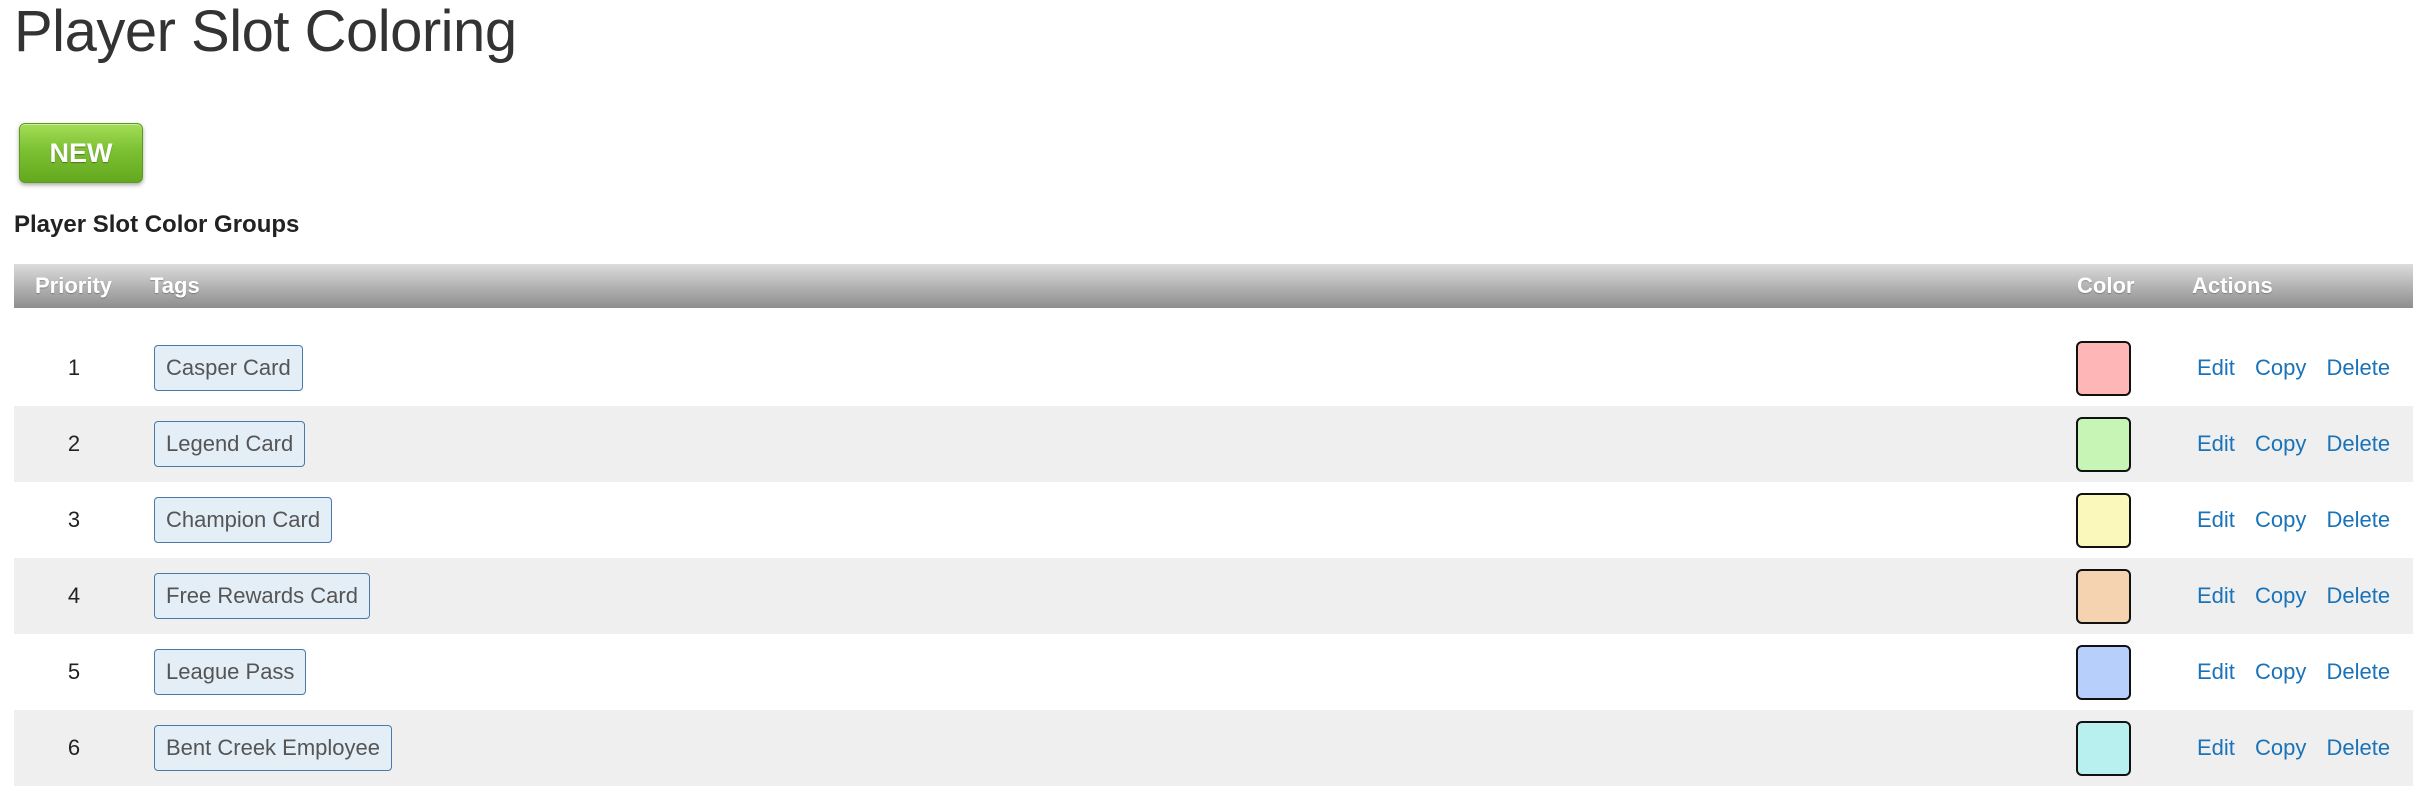 This screenshot has width=2426, height=808. What do you see at coordinates (1213, 672) in the screenshot?
I see `table-row: 5 League Pass Edit Copy Delete` at bounding box center [1213, 672].